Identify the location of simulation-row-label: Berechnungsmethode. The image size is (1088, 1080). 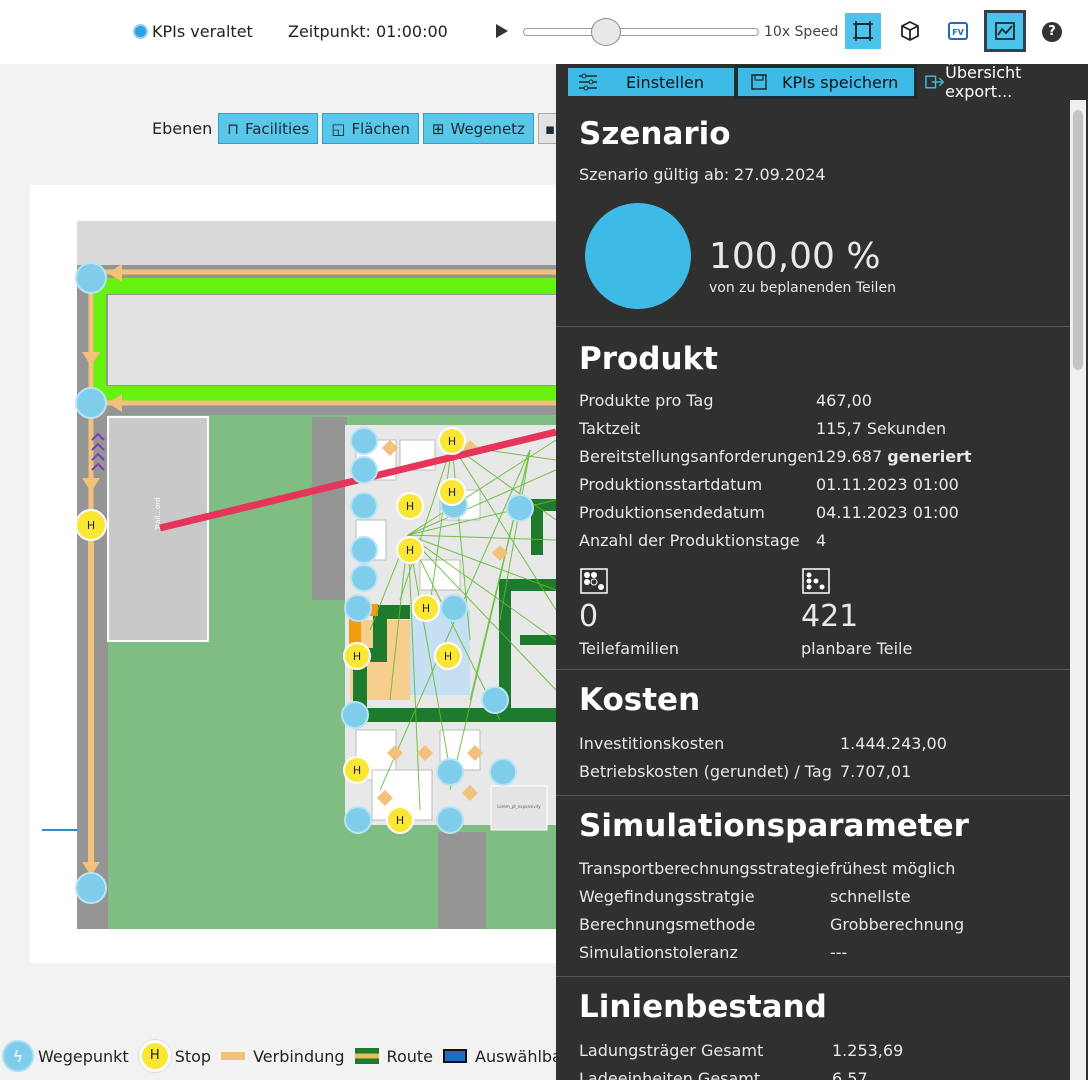
(667, 924).